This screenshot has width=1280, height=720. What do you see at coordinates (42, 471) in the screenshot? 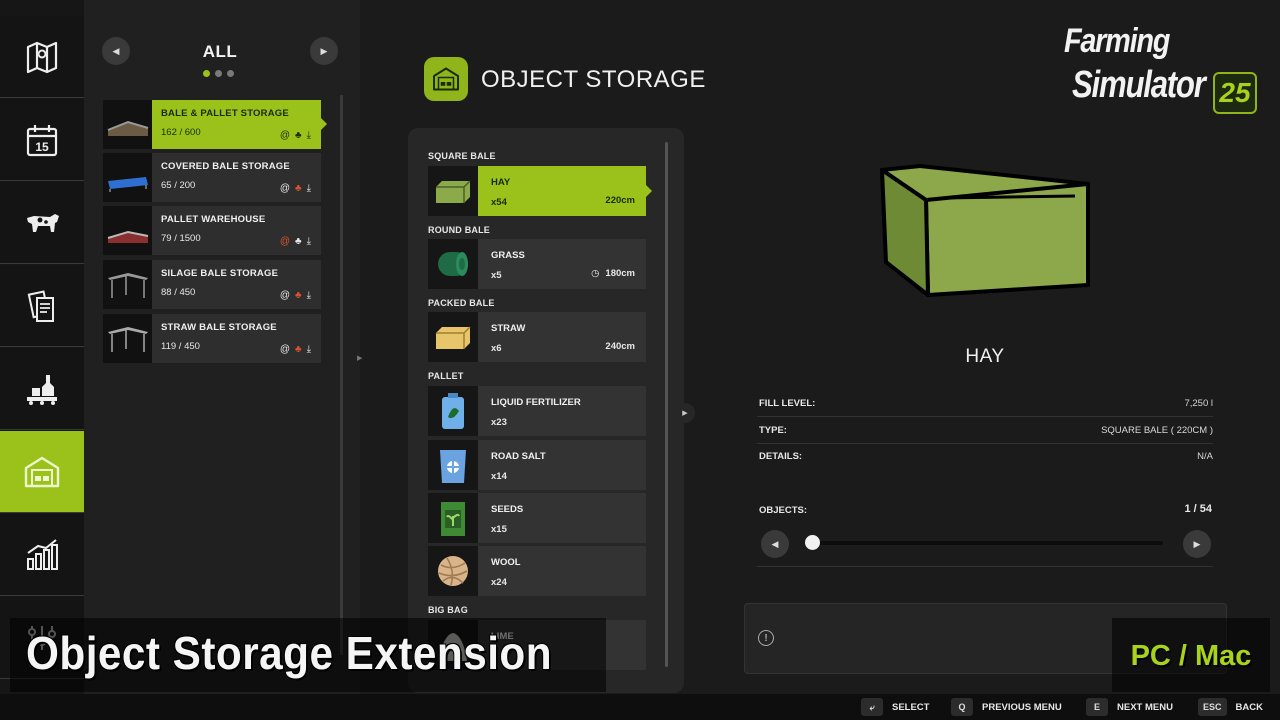
I see `object-storage-icon` at bounding box center [42, 471].